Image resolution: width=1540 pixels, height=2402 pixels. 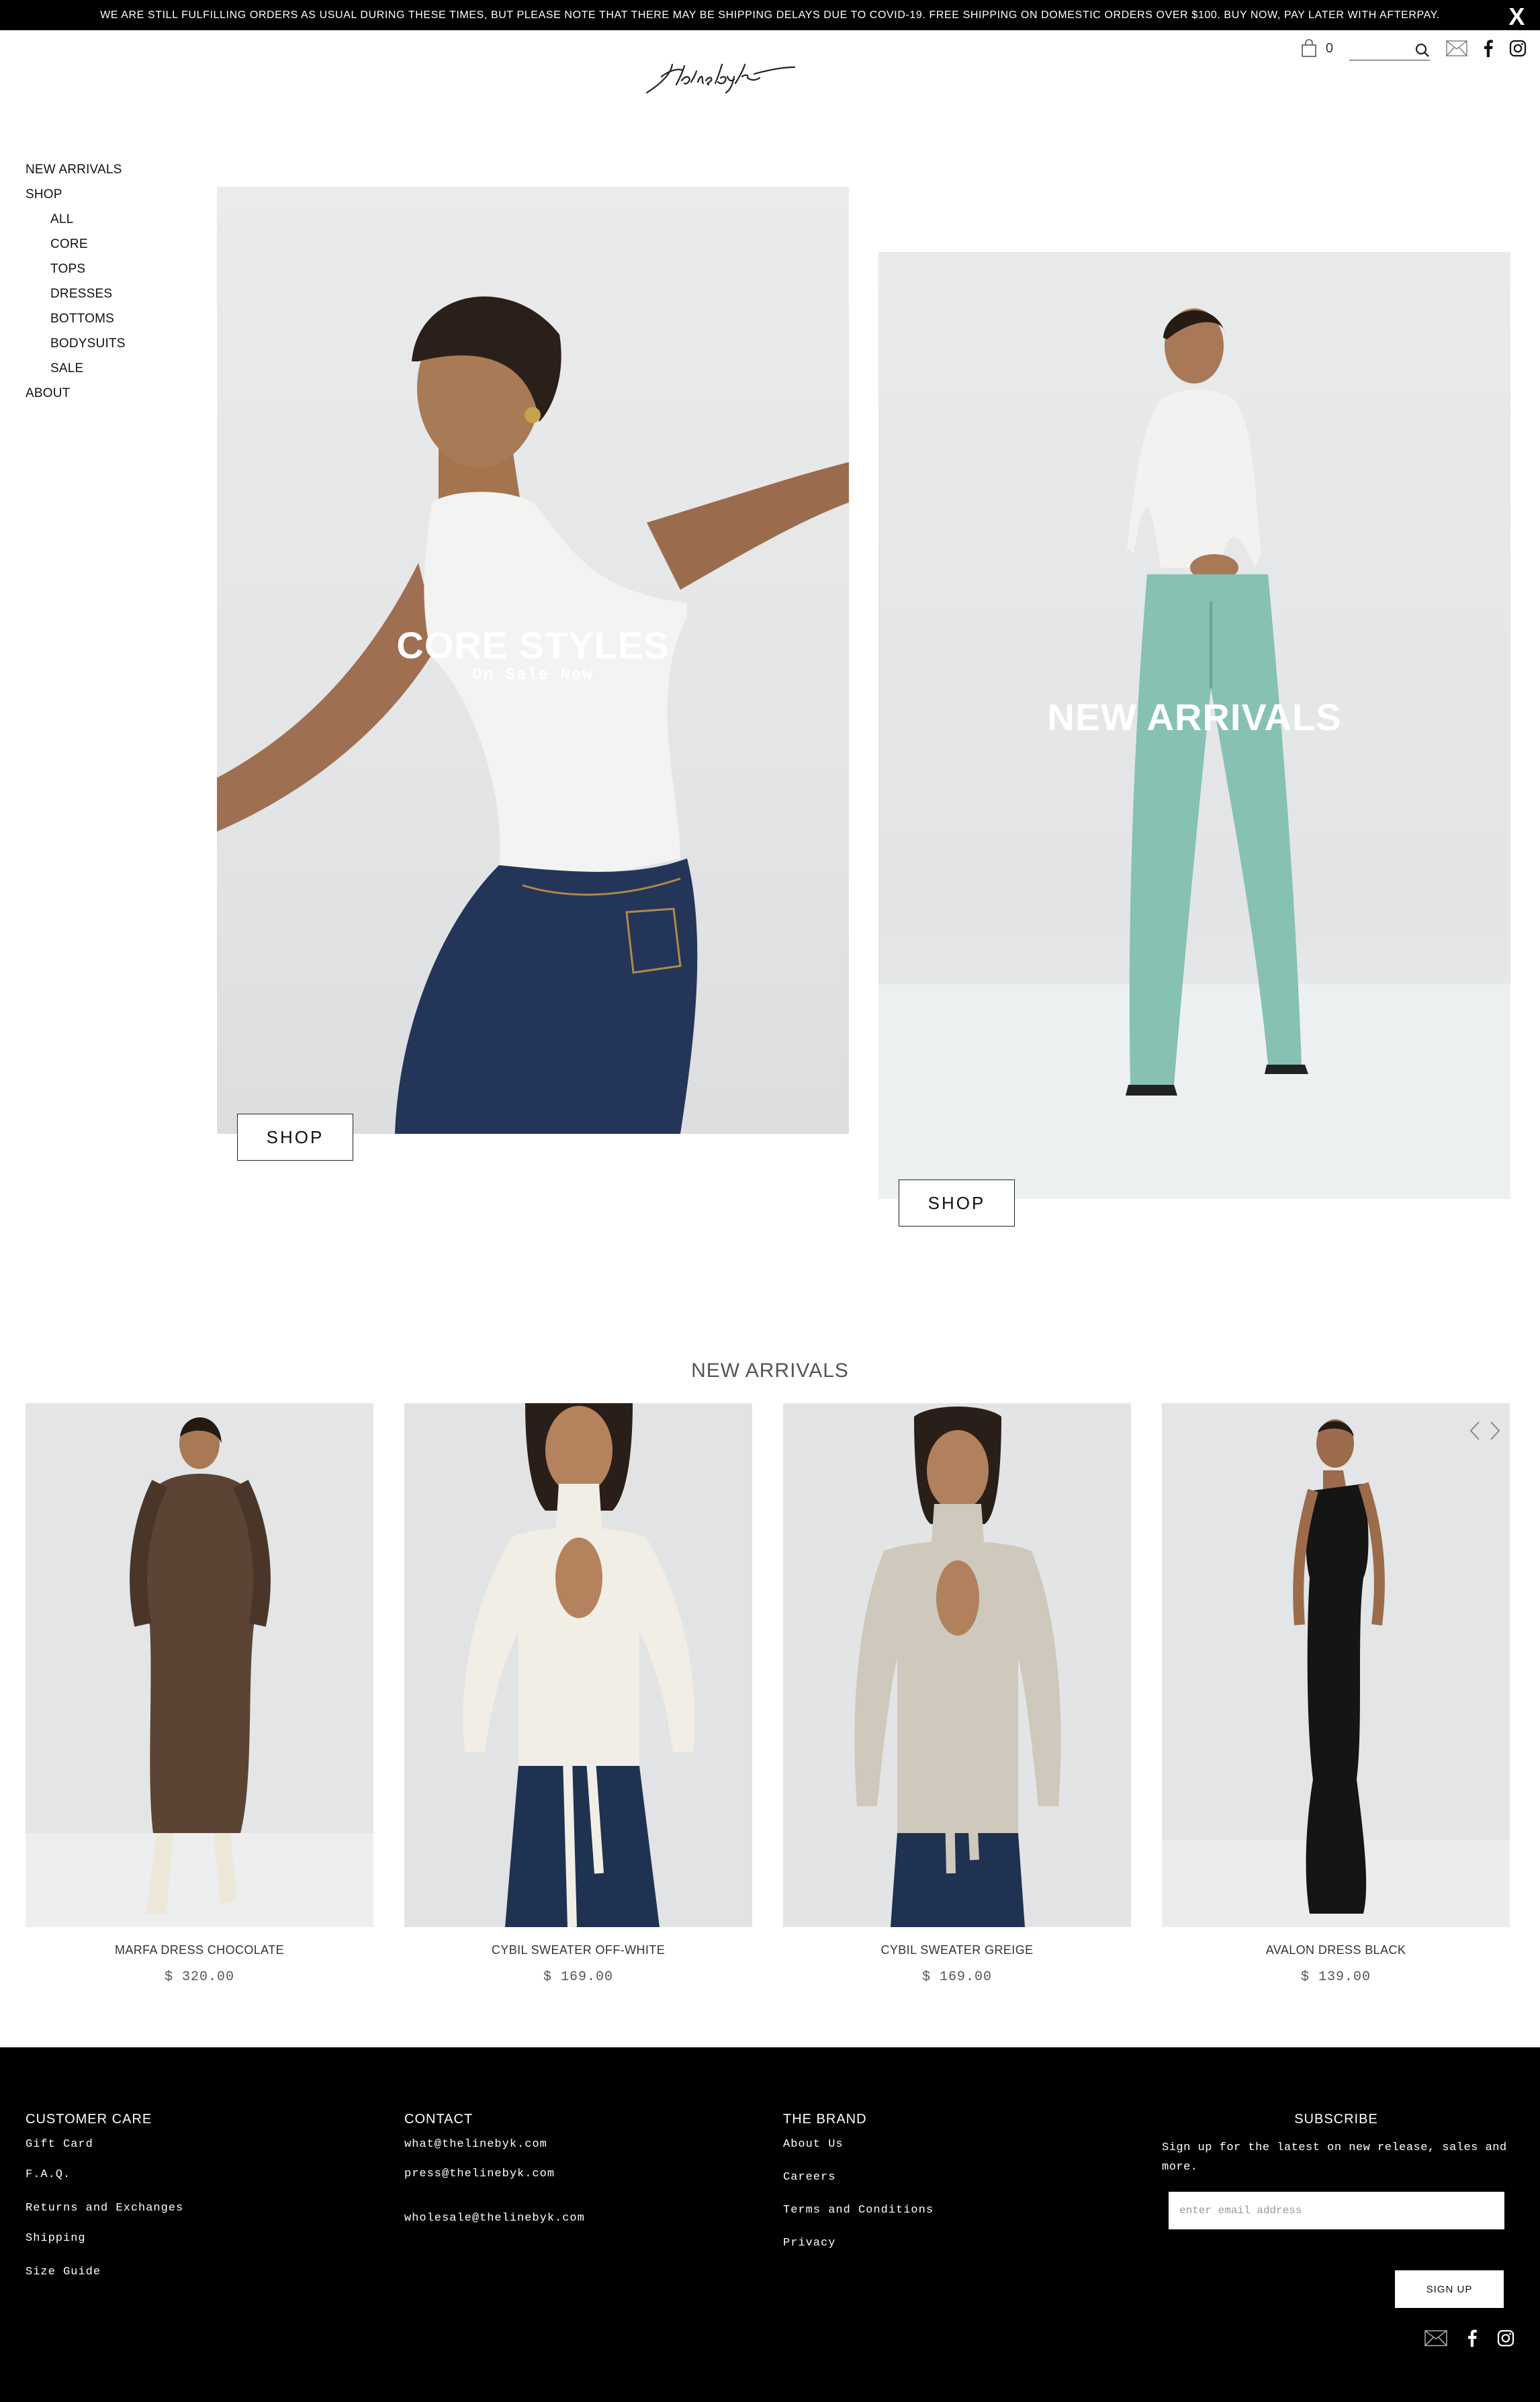 I want to click on product-card: CYBIL SWEATER OFF-WHITE $ 169.00, so click(x=578, y=1694).